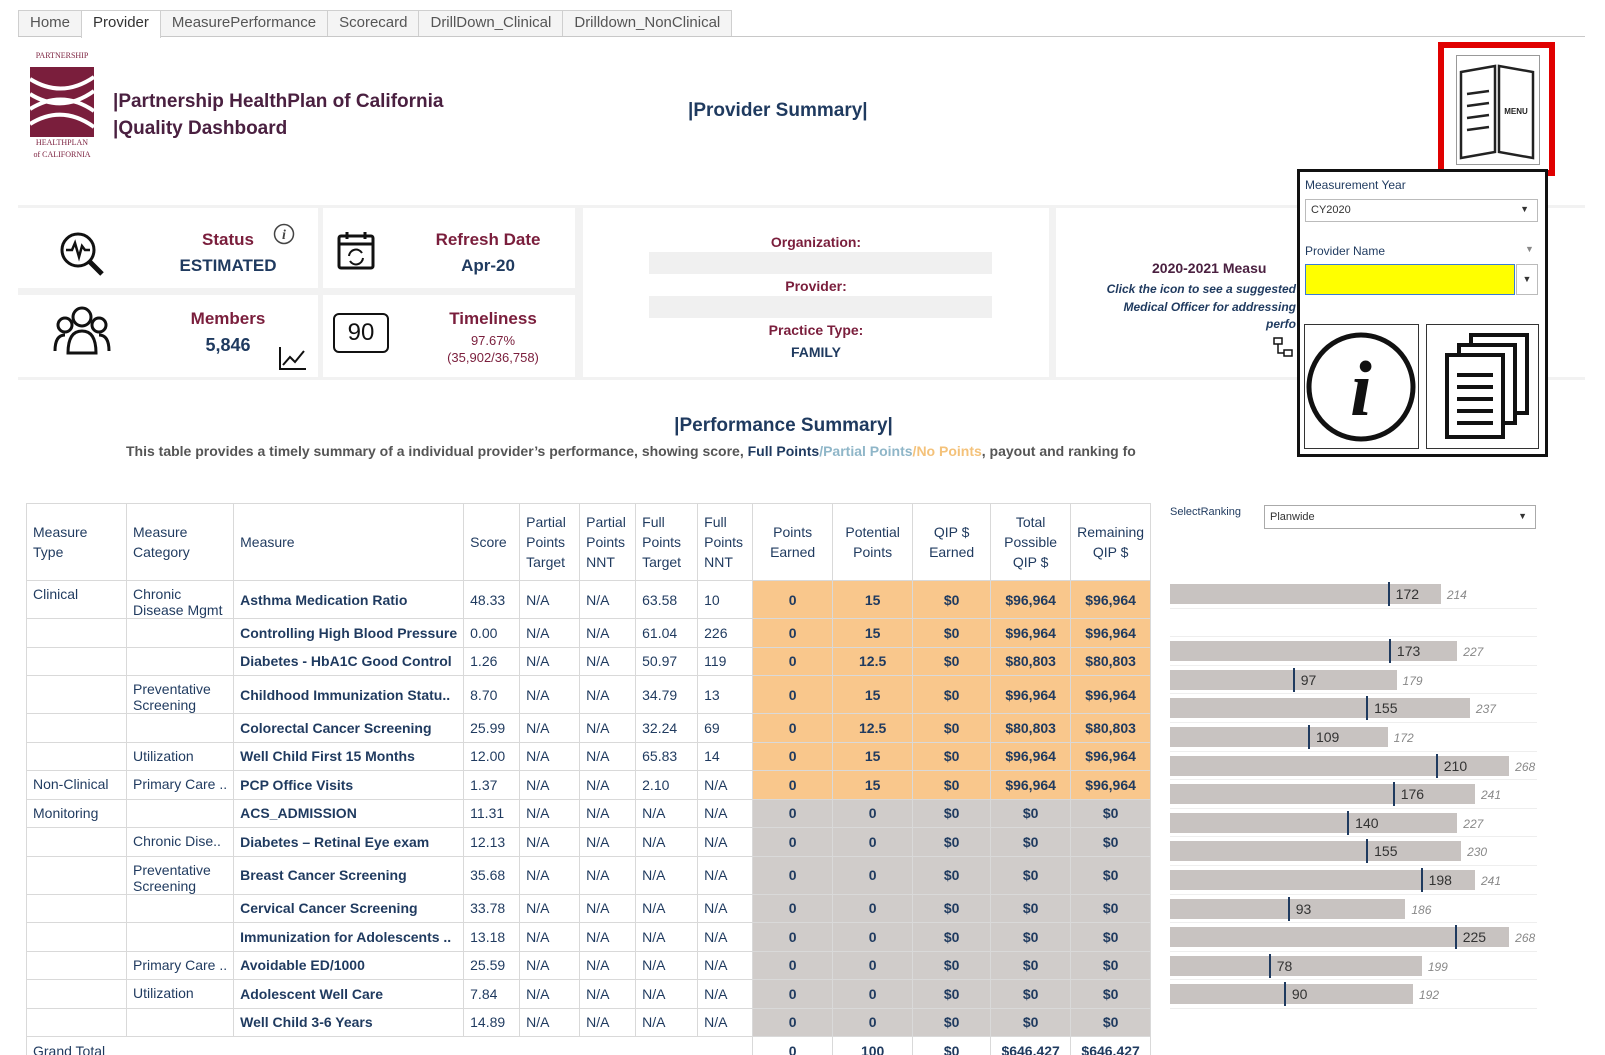 This screenshot has height=1055, width=1605. I want to click on cell-score: 11.31, so click(492, 813).